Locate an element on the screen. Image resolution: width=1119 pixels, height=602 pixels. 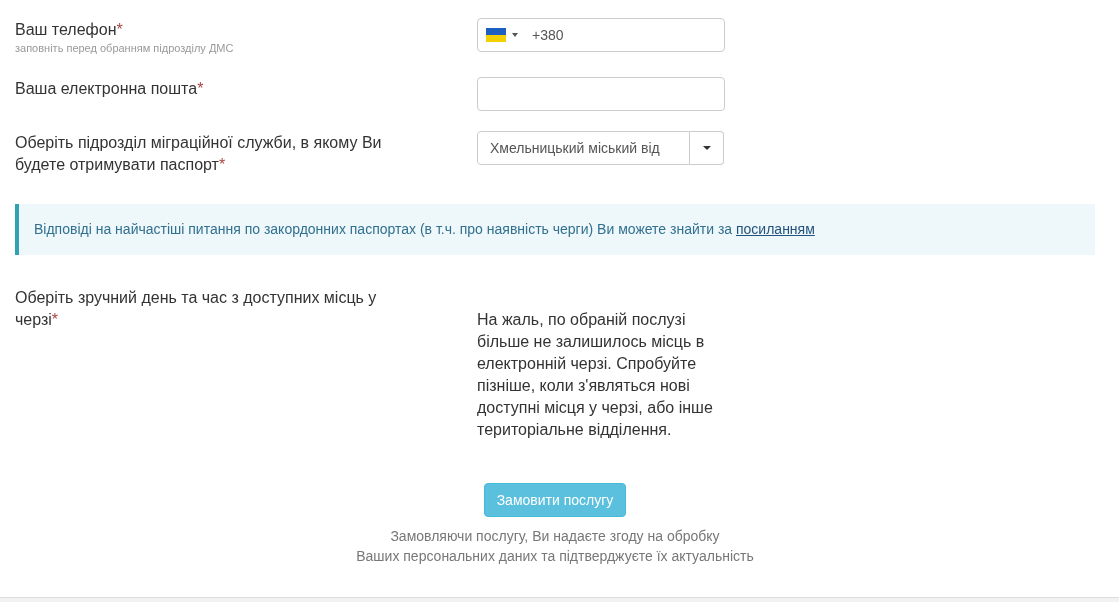
field-label: Оберіть підрозділ міграційної служби, в якому Ви будете отримувати паспорт* is located at coordinates (199, 154).